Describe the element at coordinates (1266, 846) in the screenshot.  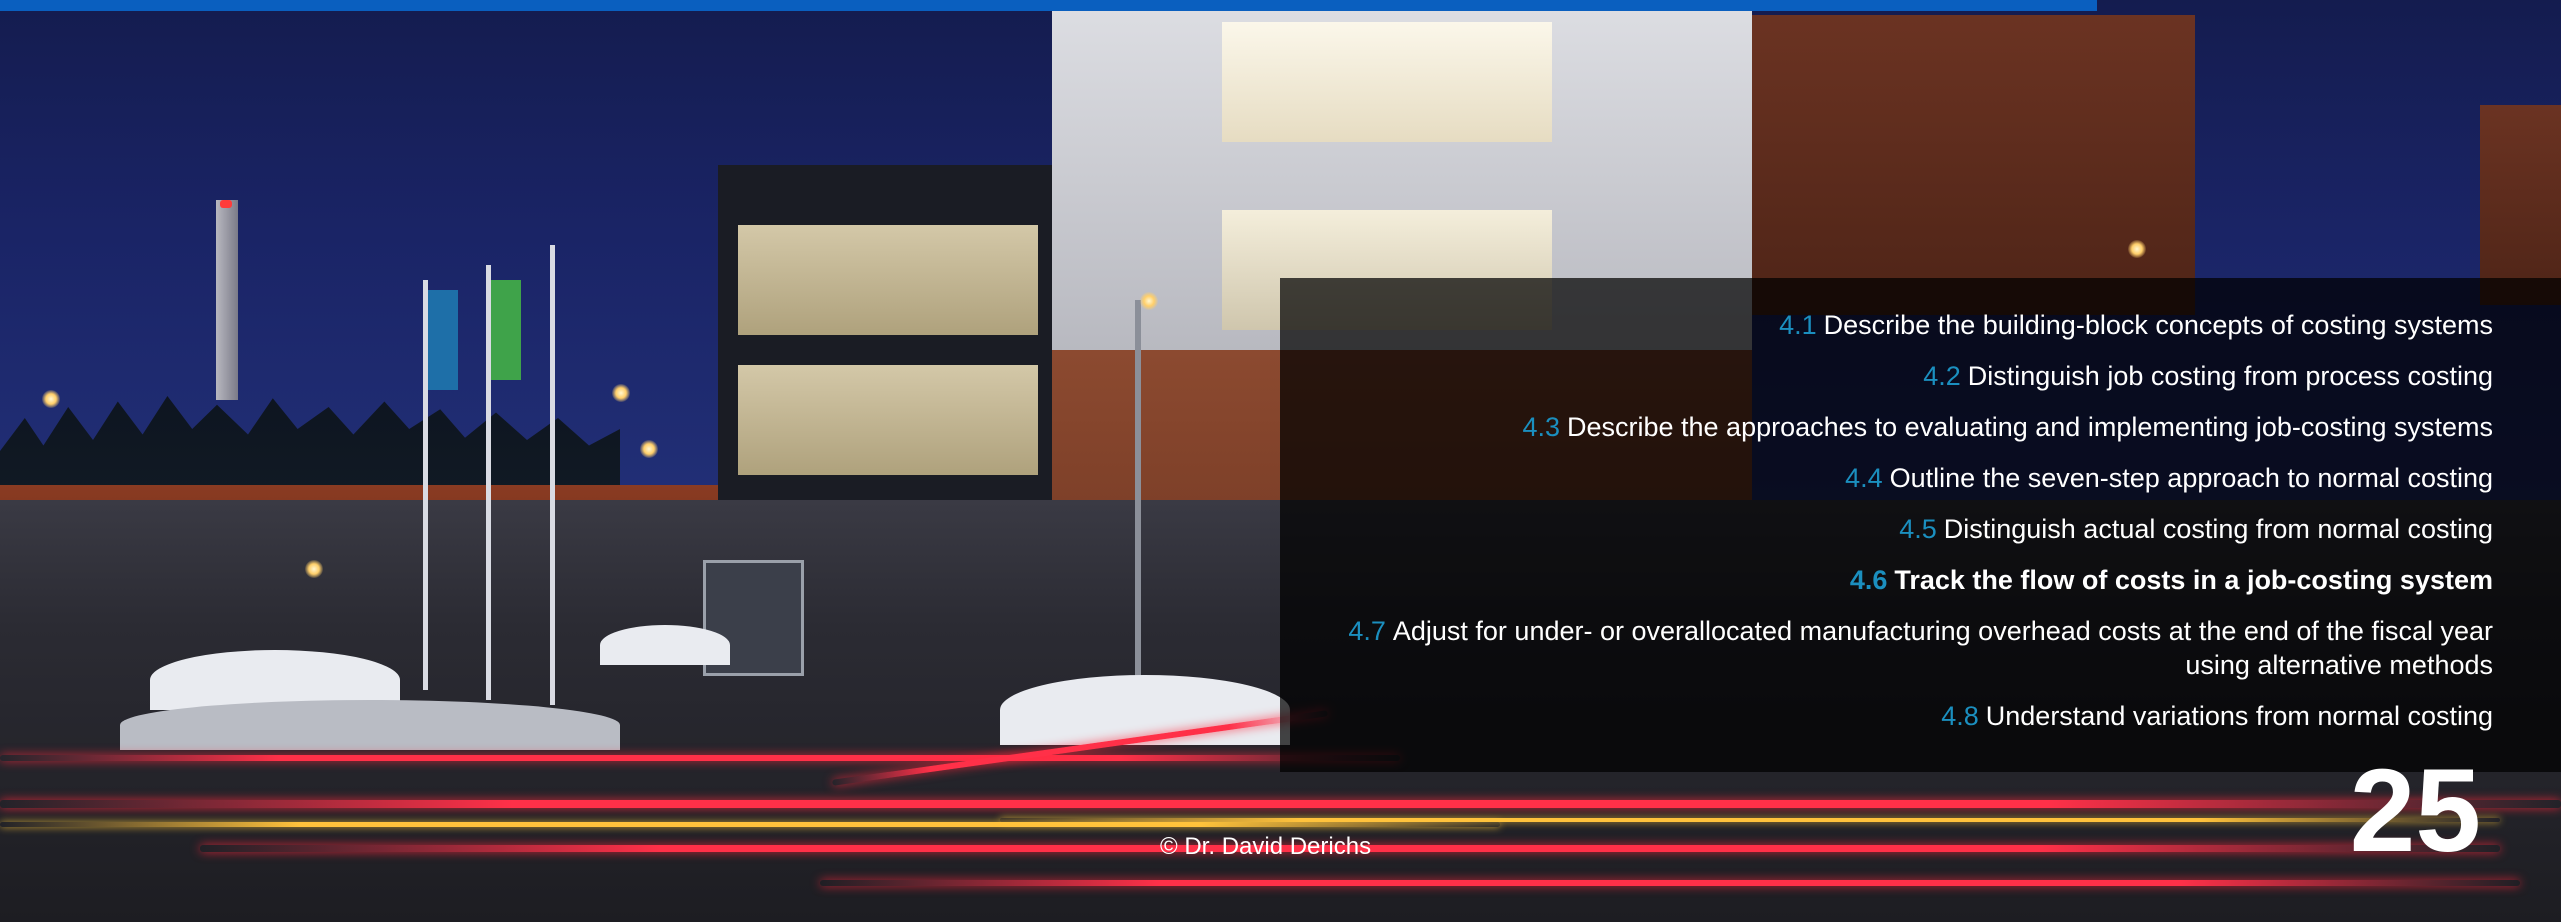
I see `copyright-notice: © Dr. David Derichs` at that location.